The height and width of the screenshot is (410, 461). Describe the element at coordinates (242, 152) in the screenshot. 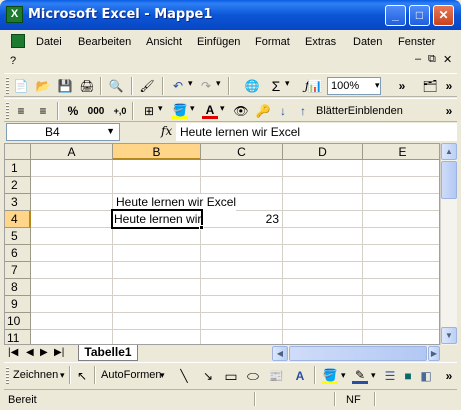

I see `column-header-c: C` at that location.